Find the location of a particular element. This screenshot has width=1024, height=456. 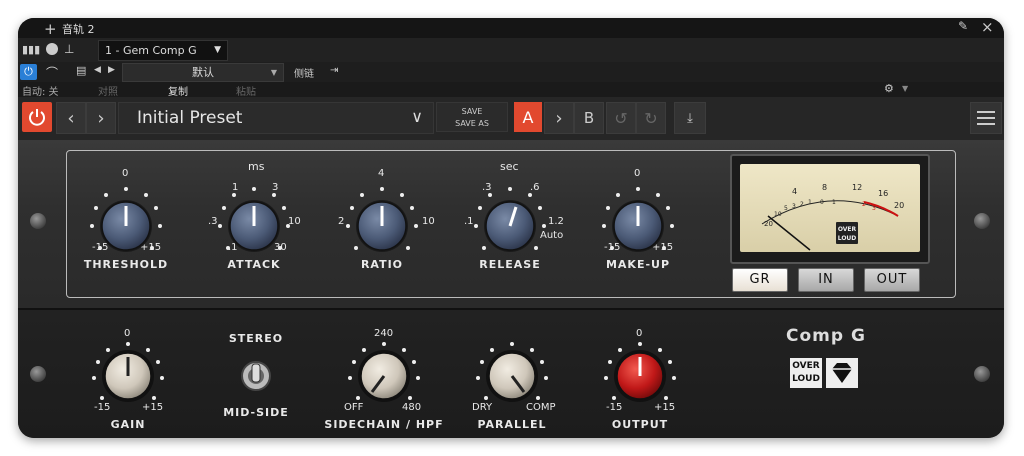

vu-scale-8: 8 is located at coordinates (824, 187).